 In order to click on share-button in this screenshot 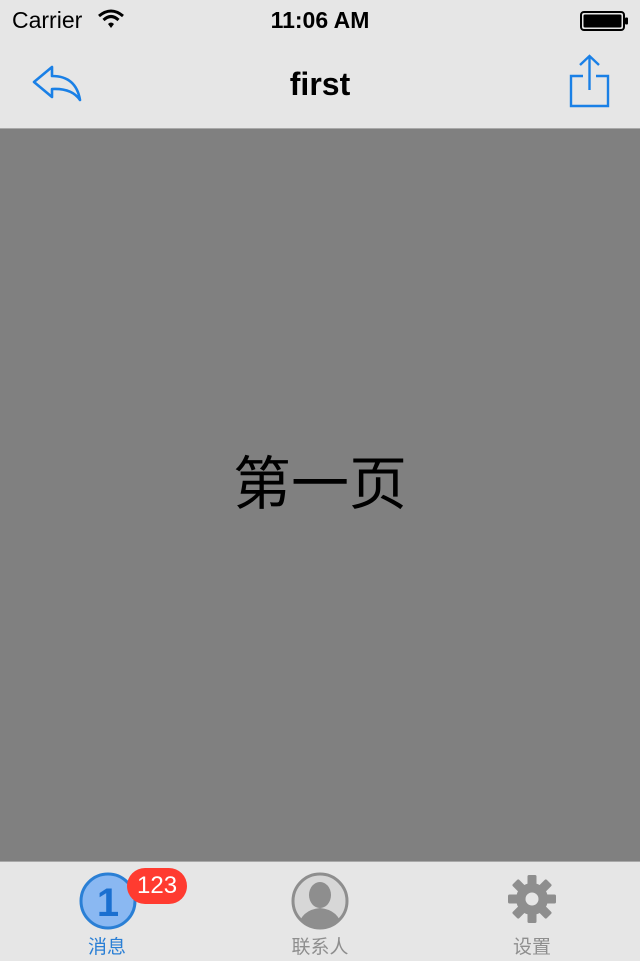, I will do `click(590, 82)`.